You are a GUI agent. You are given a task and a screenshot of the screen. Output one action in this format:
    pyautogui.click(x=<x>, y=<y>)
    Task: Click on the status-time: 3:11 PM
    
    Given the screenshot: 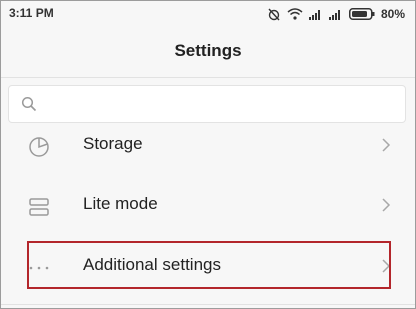 What is the action you would take?
    pyautogui.click(x=31, y=13)
    